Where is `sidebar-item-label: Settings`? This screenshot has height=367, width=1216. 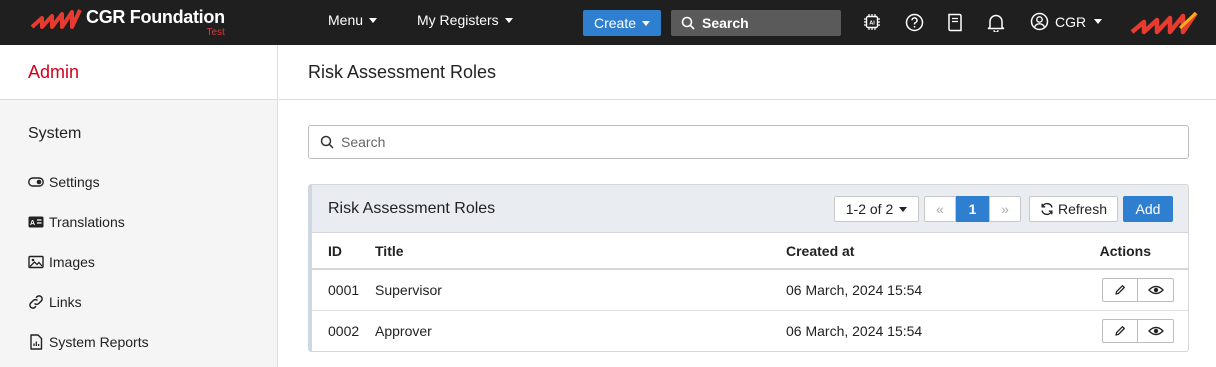 sidebar-item-label: Settings is located at coordinates (74, 182).